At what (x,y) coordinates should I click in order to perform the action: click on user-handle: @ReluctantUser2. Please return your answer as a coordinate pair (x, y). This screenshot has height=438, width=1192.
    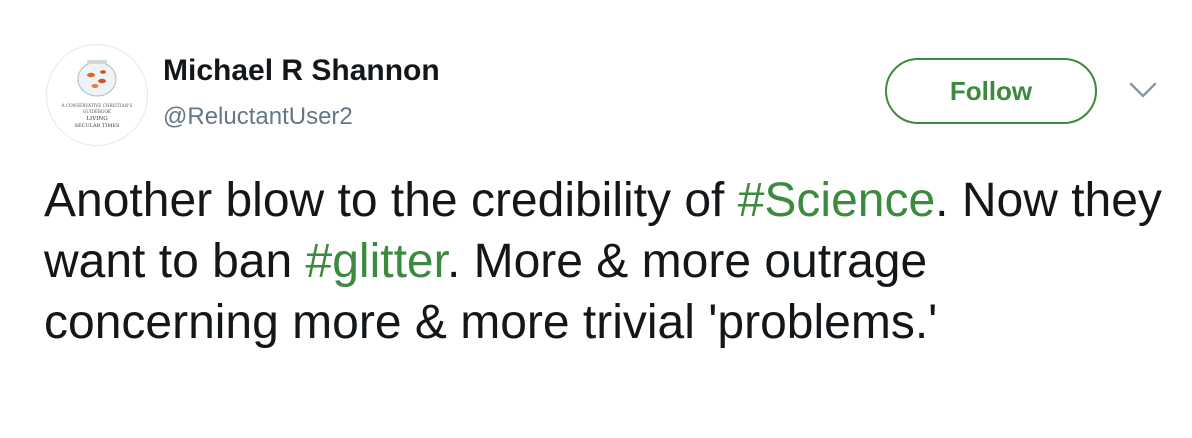
    Looking at the image, I should click on (258, 117).